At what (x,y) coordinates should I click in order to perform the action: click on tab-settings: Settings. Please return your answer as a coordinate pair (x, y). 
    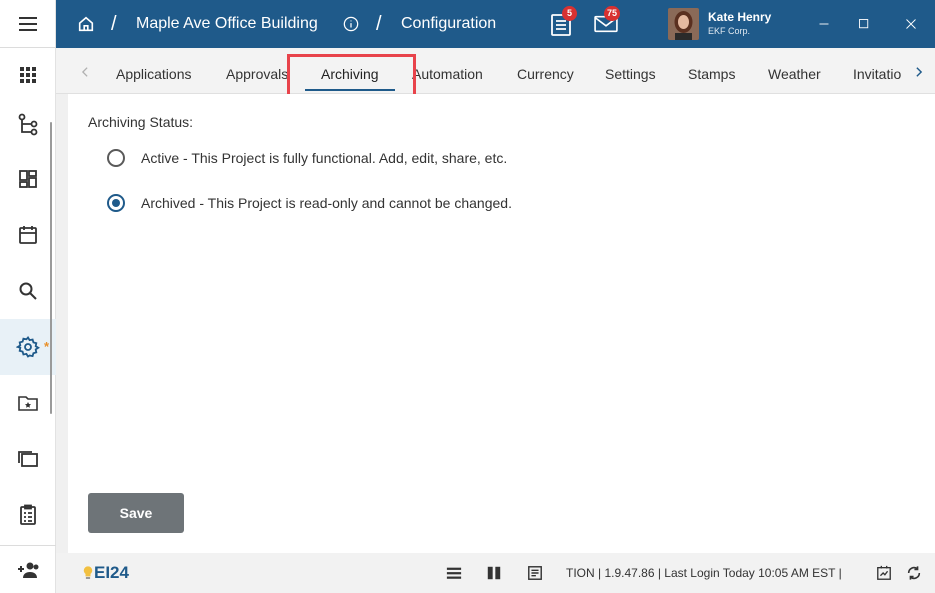
    Looking at the image, I should click on (630, 70).